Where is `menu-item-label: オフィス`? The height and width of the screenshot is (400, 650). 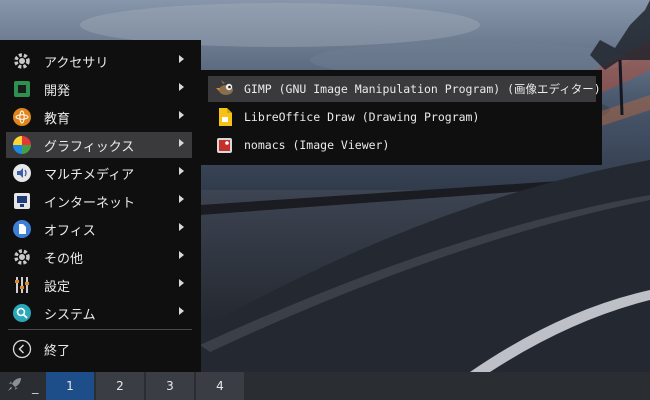 menu-item-label: オフィス is located at coordinates (70, 231).